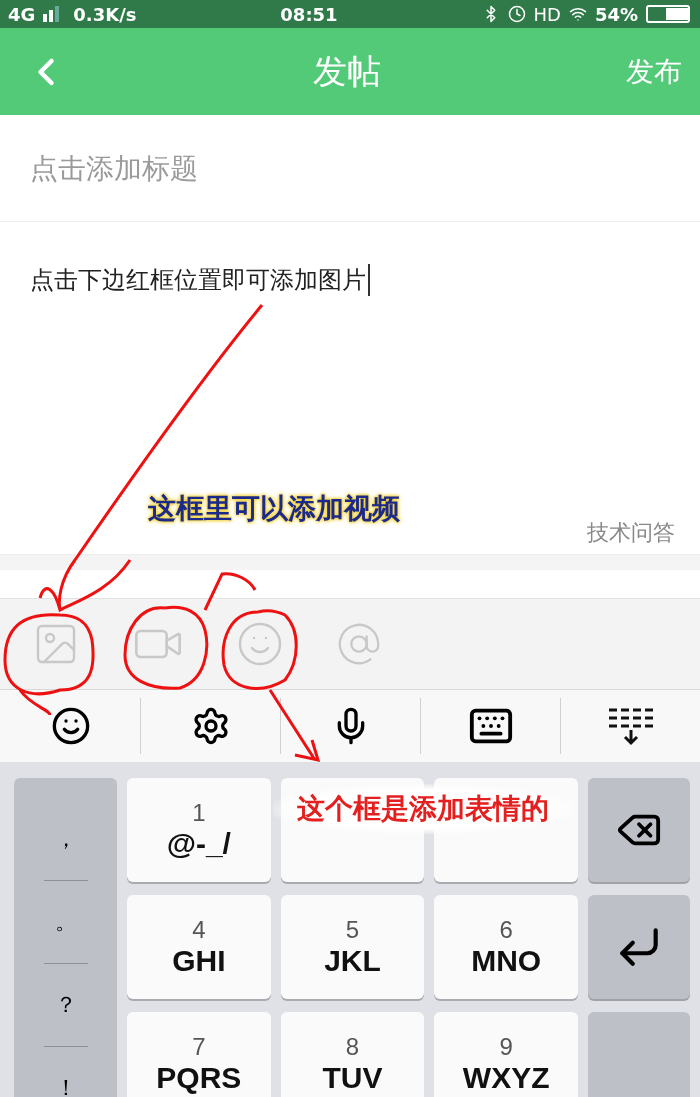  What do you see at coordinates (639, 830) in the screenshot?
I see `backspace-key` at bounding box center [639, 830].